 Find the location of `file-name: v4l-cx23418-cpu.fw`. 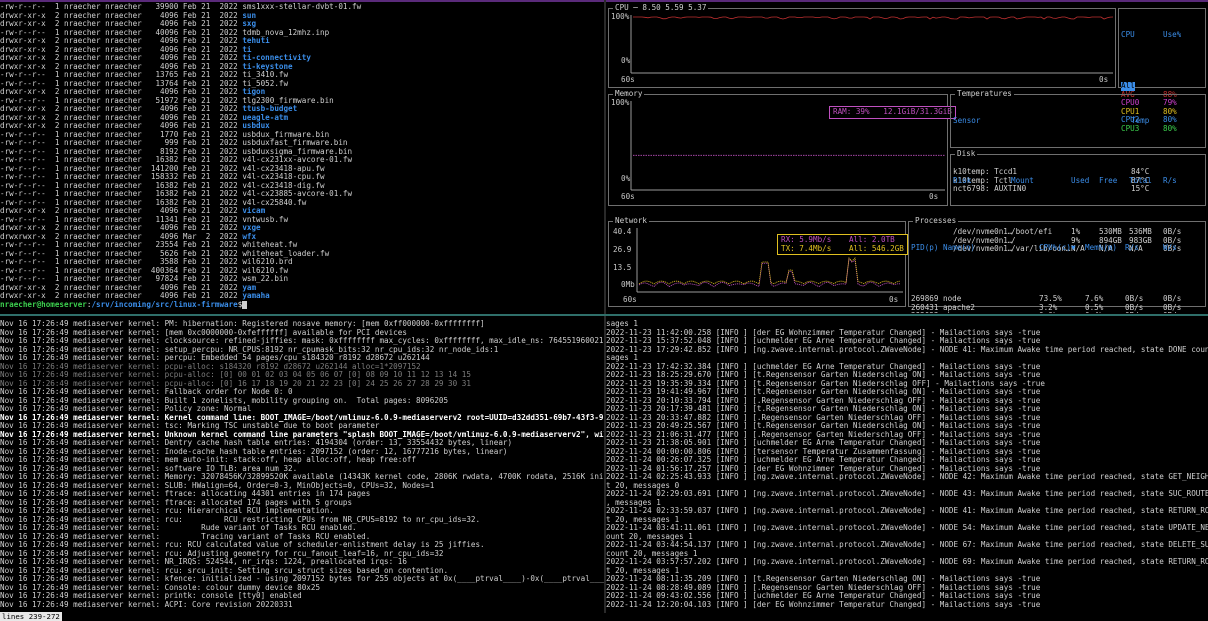

file-name: v4l-cx23418-cpu.fw is located at coordinates (283, 177).